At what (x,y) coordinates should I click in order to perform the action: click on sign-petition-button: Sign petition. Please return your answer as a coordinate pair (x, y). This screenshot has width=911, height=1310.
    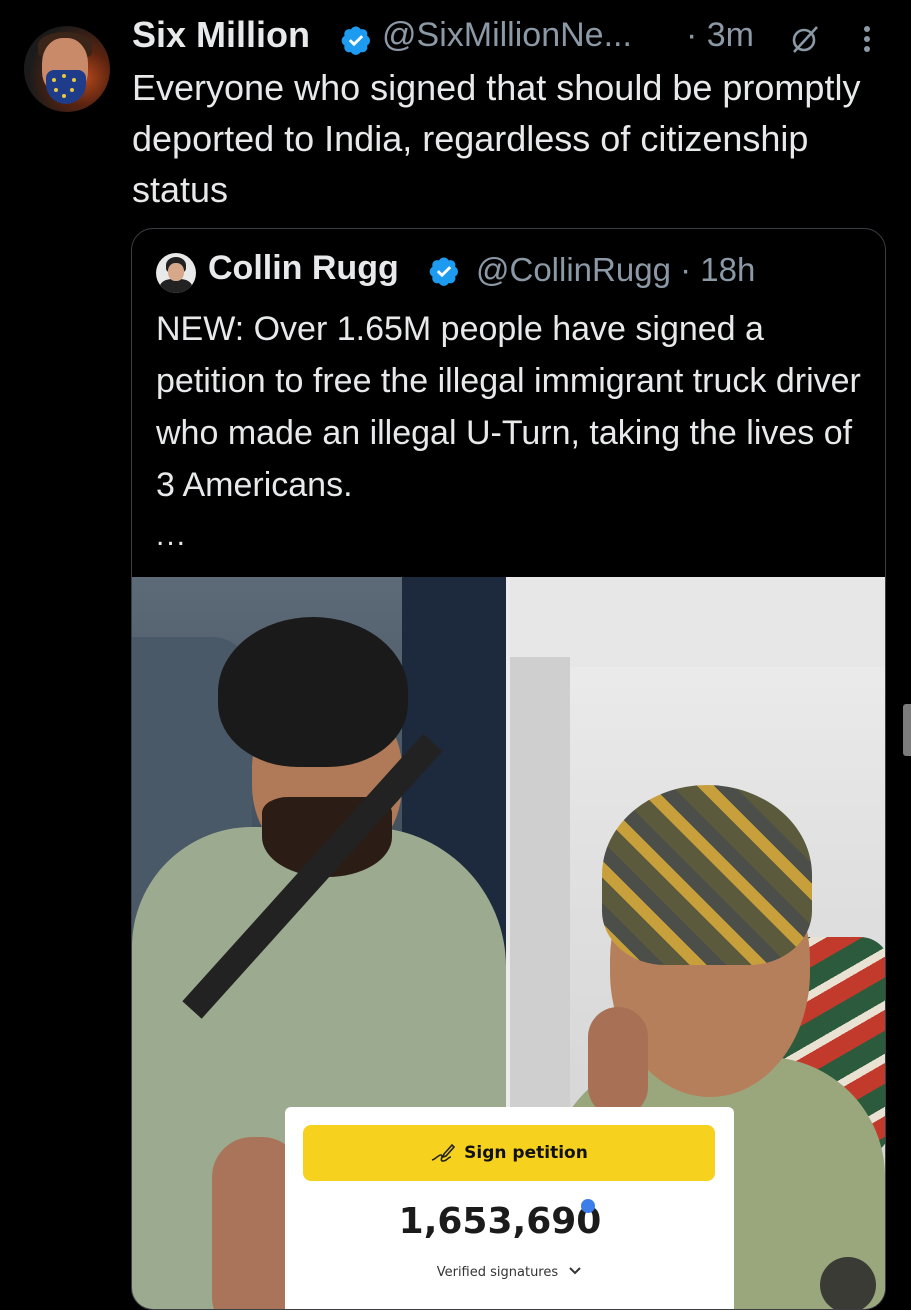
    Looking at the image, I should click on (509, 1153).